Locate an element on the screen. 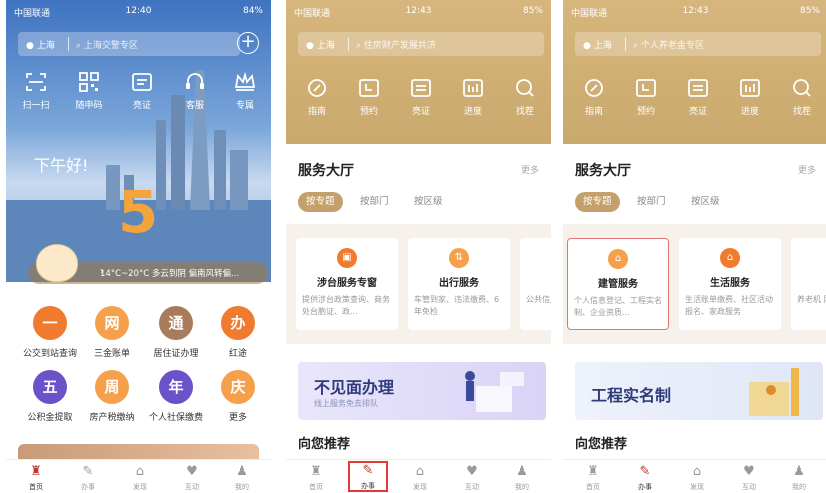  service-badge: 庆 is located at coordinates (238, 387).